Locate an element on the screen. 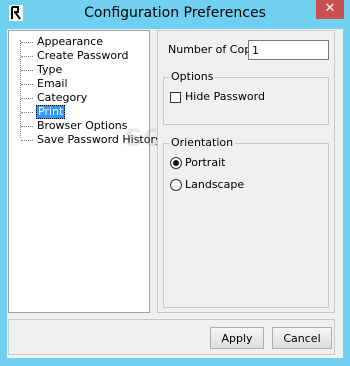 This screenshot has height=366, width=350. copies-input is located at coordinates (288, 50).